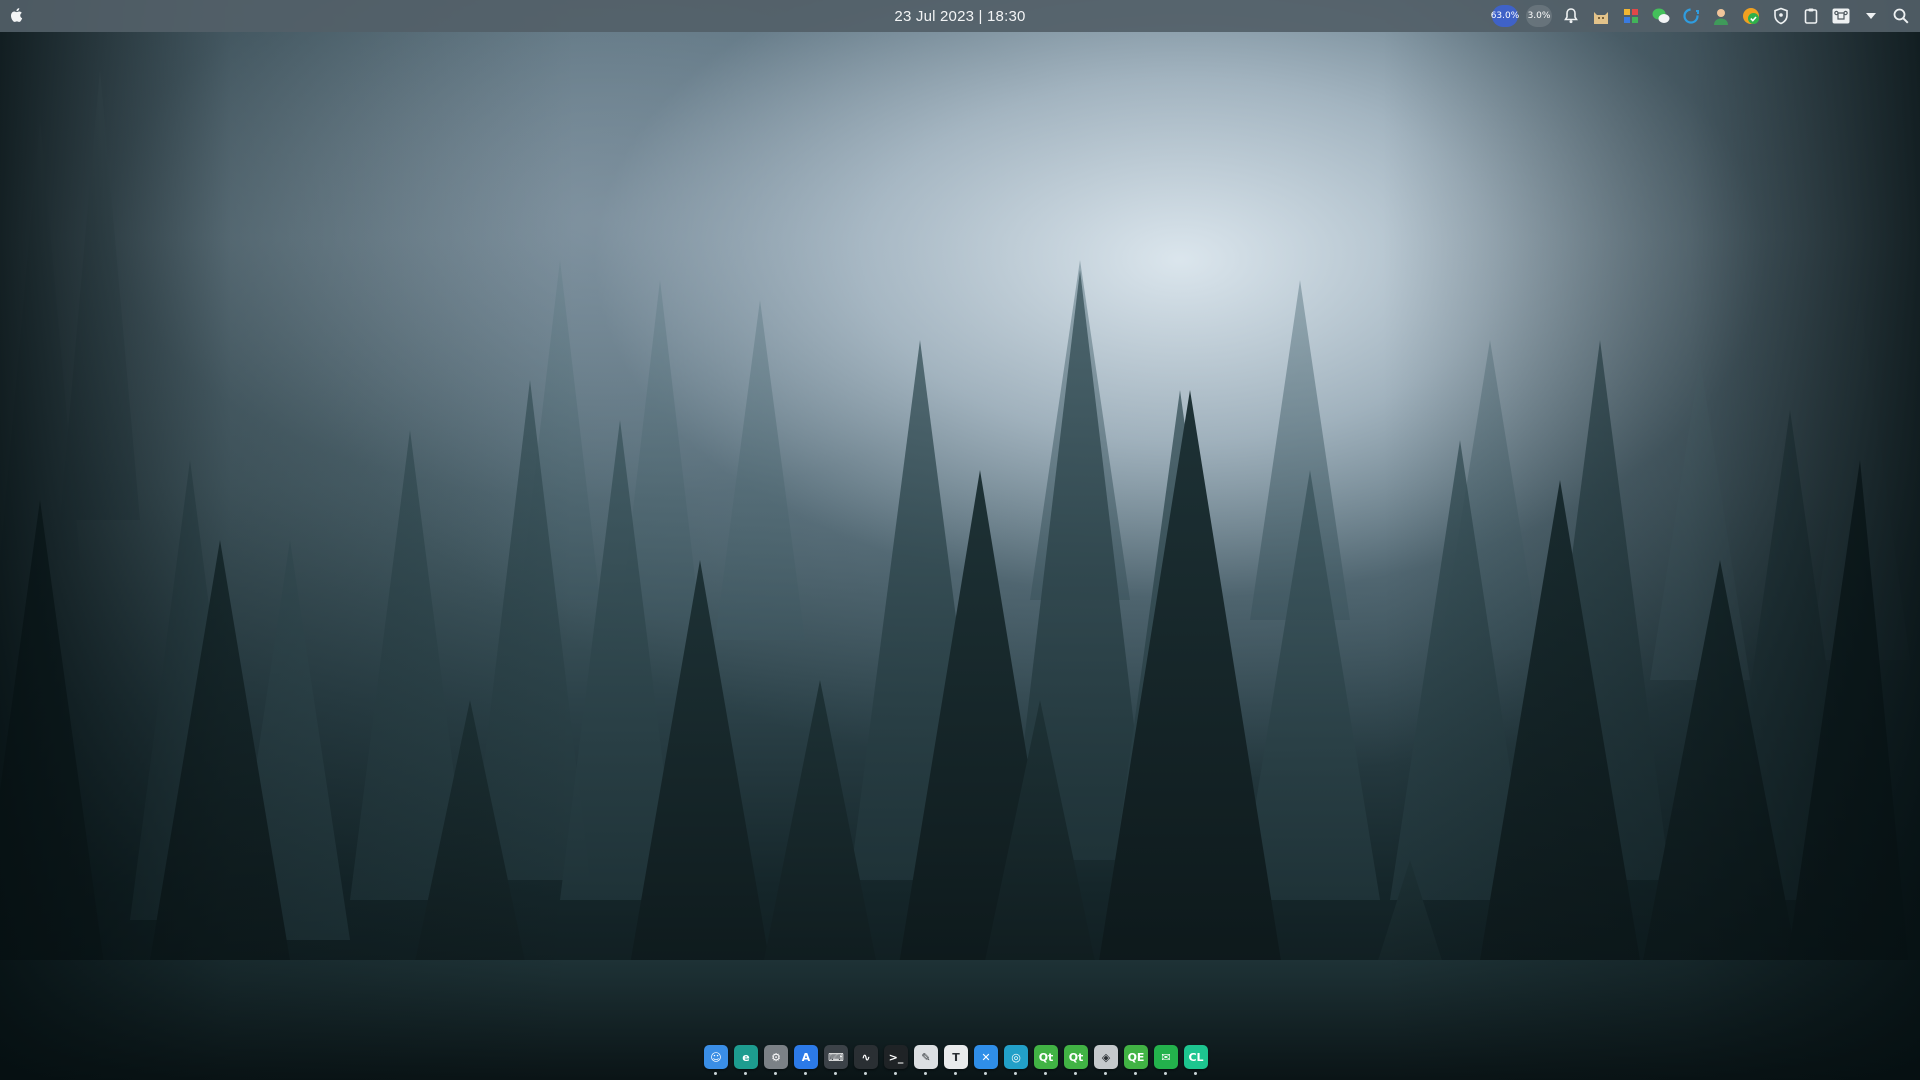 The width and height of the screenshot is (1920, 1080). I want to click on wechat-app-icon: ✉, so click(1166, 1060).